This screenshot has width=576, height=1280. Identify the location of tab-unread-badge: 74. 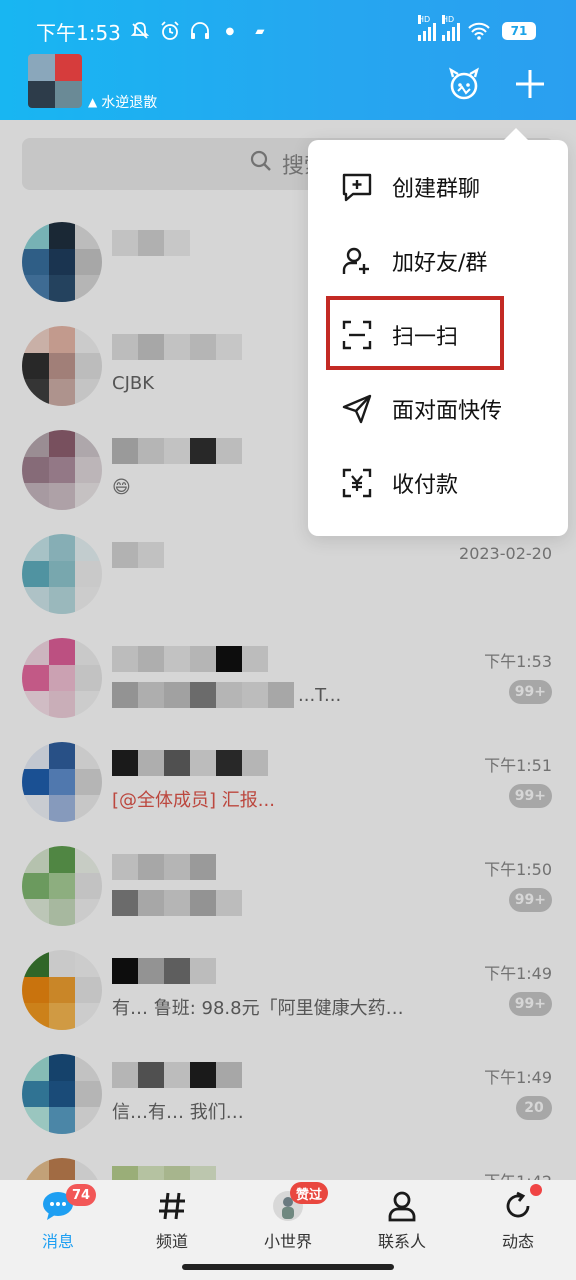
(81, 1195).